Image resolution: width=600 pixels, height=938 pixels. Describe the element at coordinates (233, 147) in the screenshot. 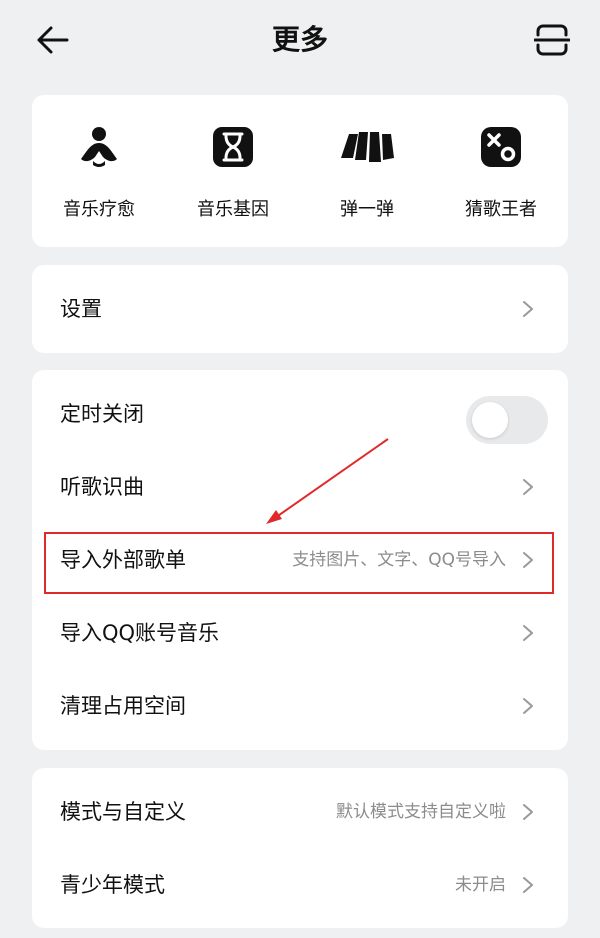

I see `dna-icon` at that location.